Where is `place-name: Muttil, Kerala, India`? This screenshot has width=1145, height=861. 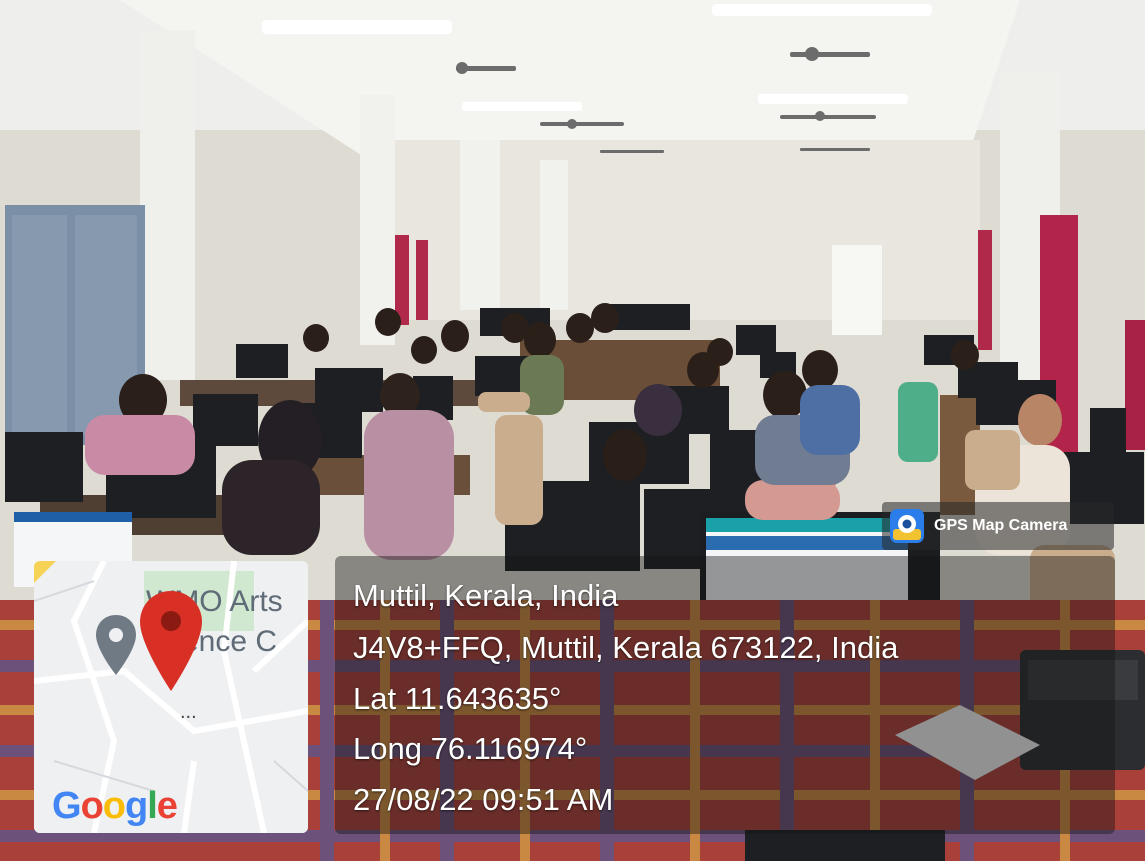 place-name: Muttil, Kerala, India is located at coordinates (486, 595).